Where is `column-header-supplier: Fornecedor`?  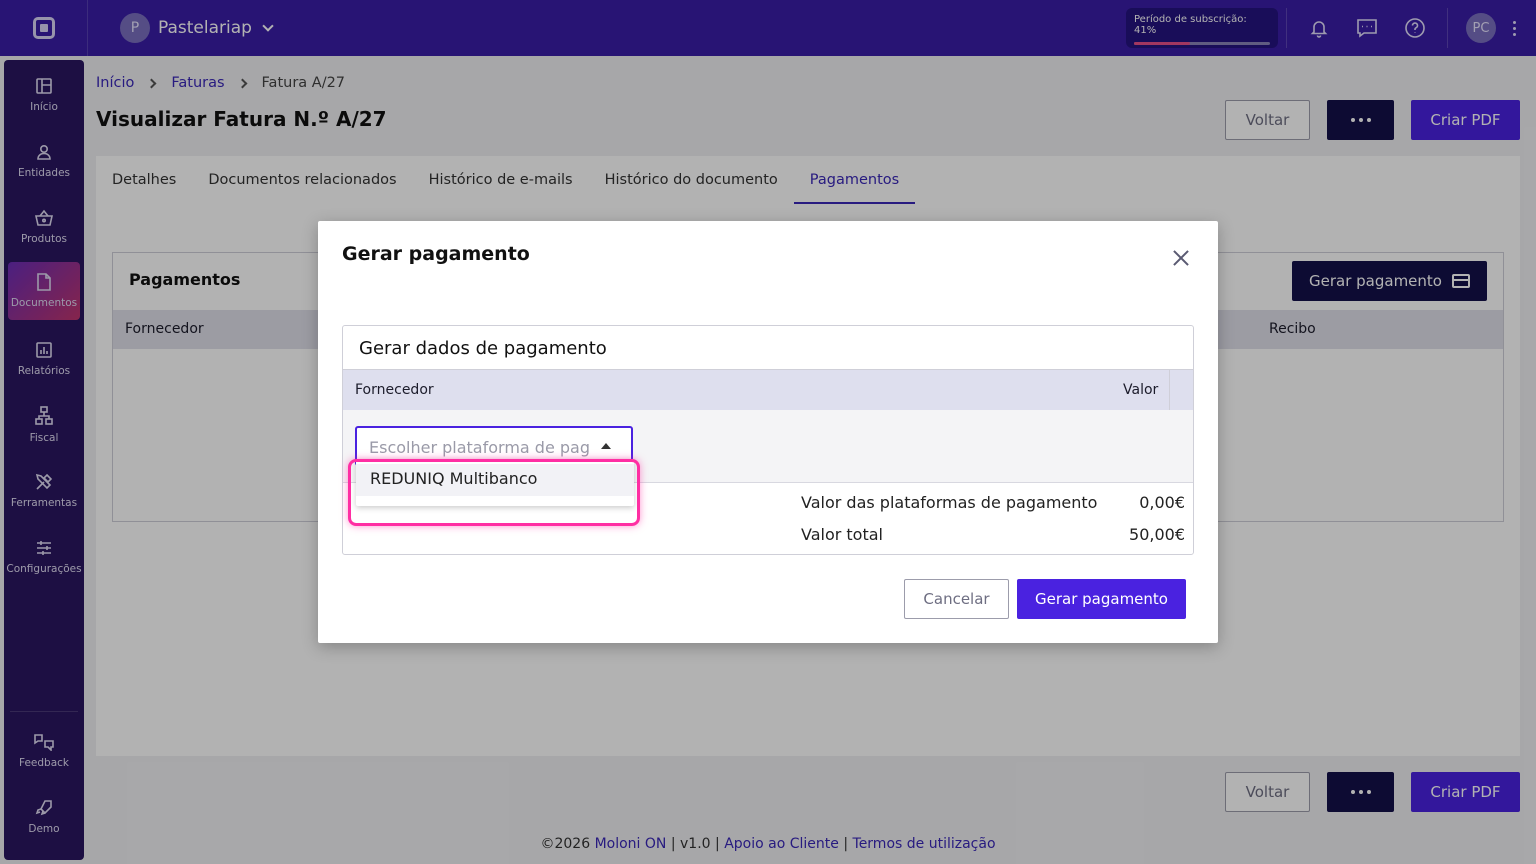
column-header-supplier: Fornecedor is located at coordinates (394, 390).